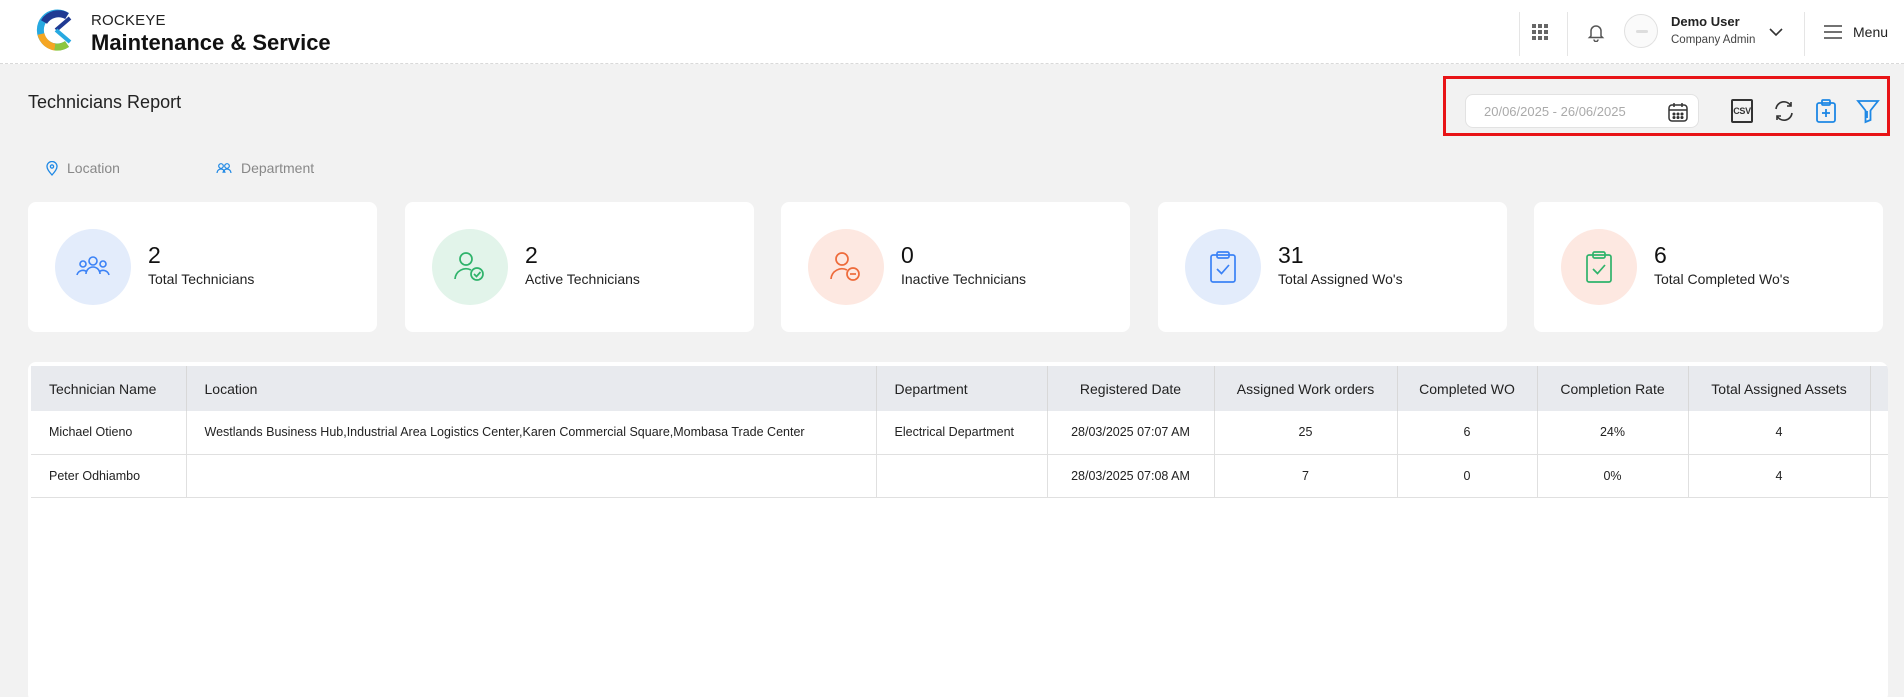  What do you see at coordinates (1613, 476) in the screenshot?
I see `cell-completion-rate: 0%` at bounding box center [1613, 476].